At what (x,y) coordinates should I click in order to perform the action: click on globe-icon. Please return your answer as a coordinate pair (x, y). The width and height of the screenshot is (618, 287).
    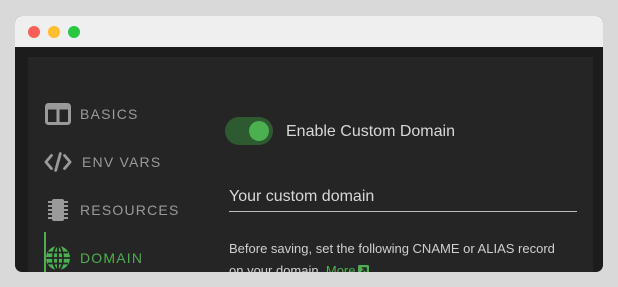
    Looking at the image, I should click on (58, 258).